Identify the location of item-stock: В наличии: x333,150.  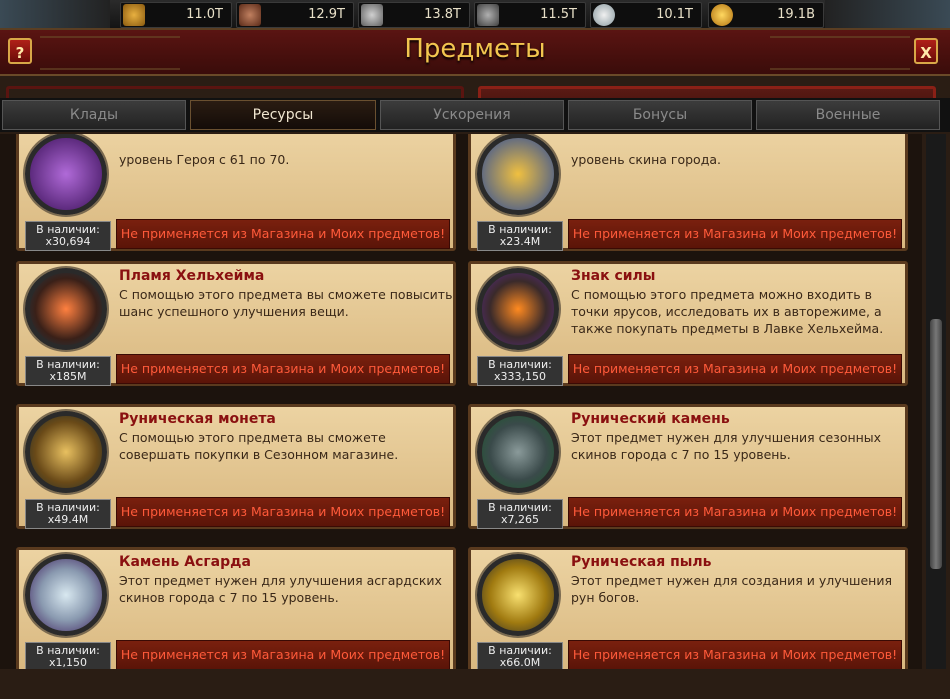
(520, 371).